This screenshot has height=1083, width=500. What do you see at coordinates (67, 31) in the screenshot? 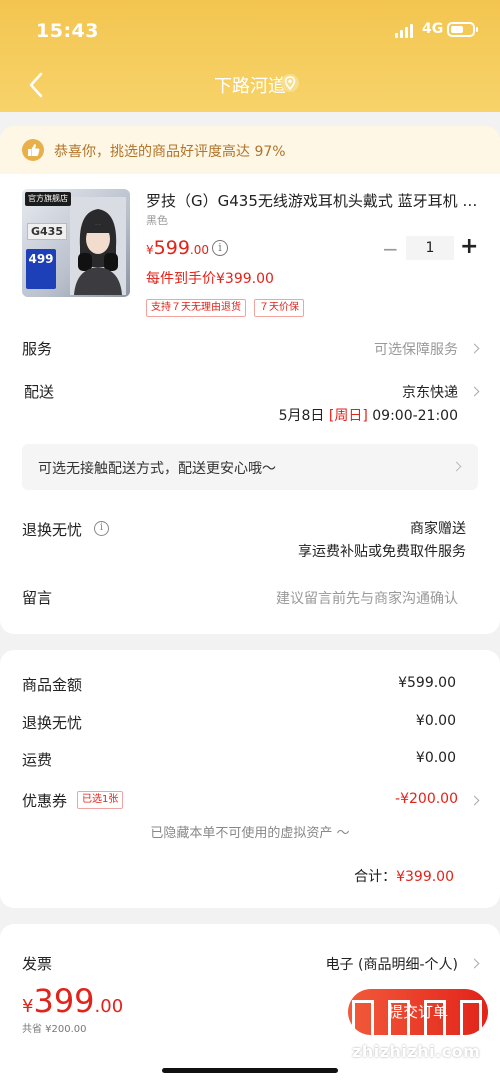
I see `status-time: 15:43` at bounding box center [67, 31].